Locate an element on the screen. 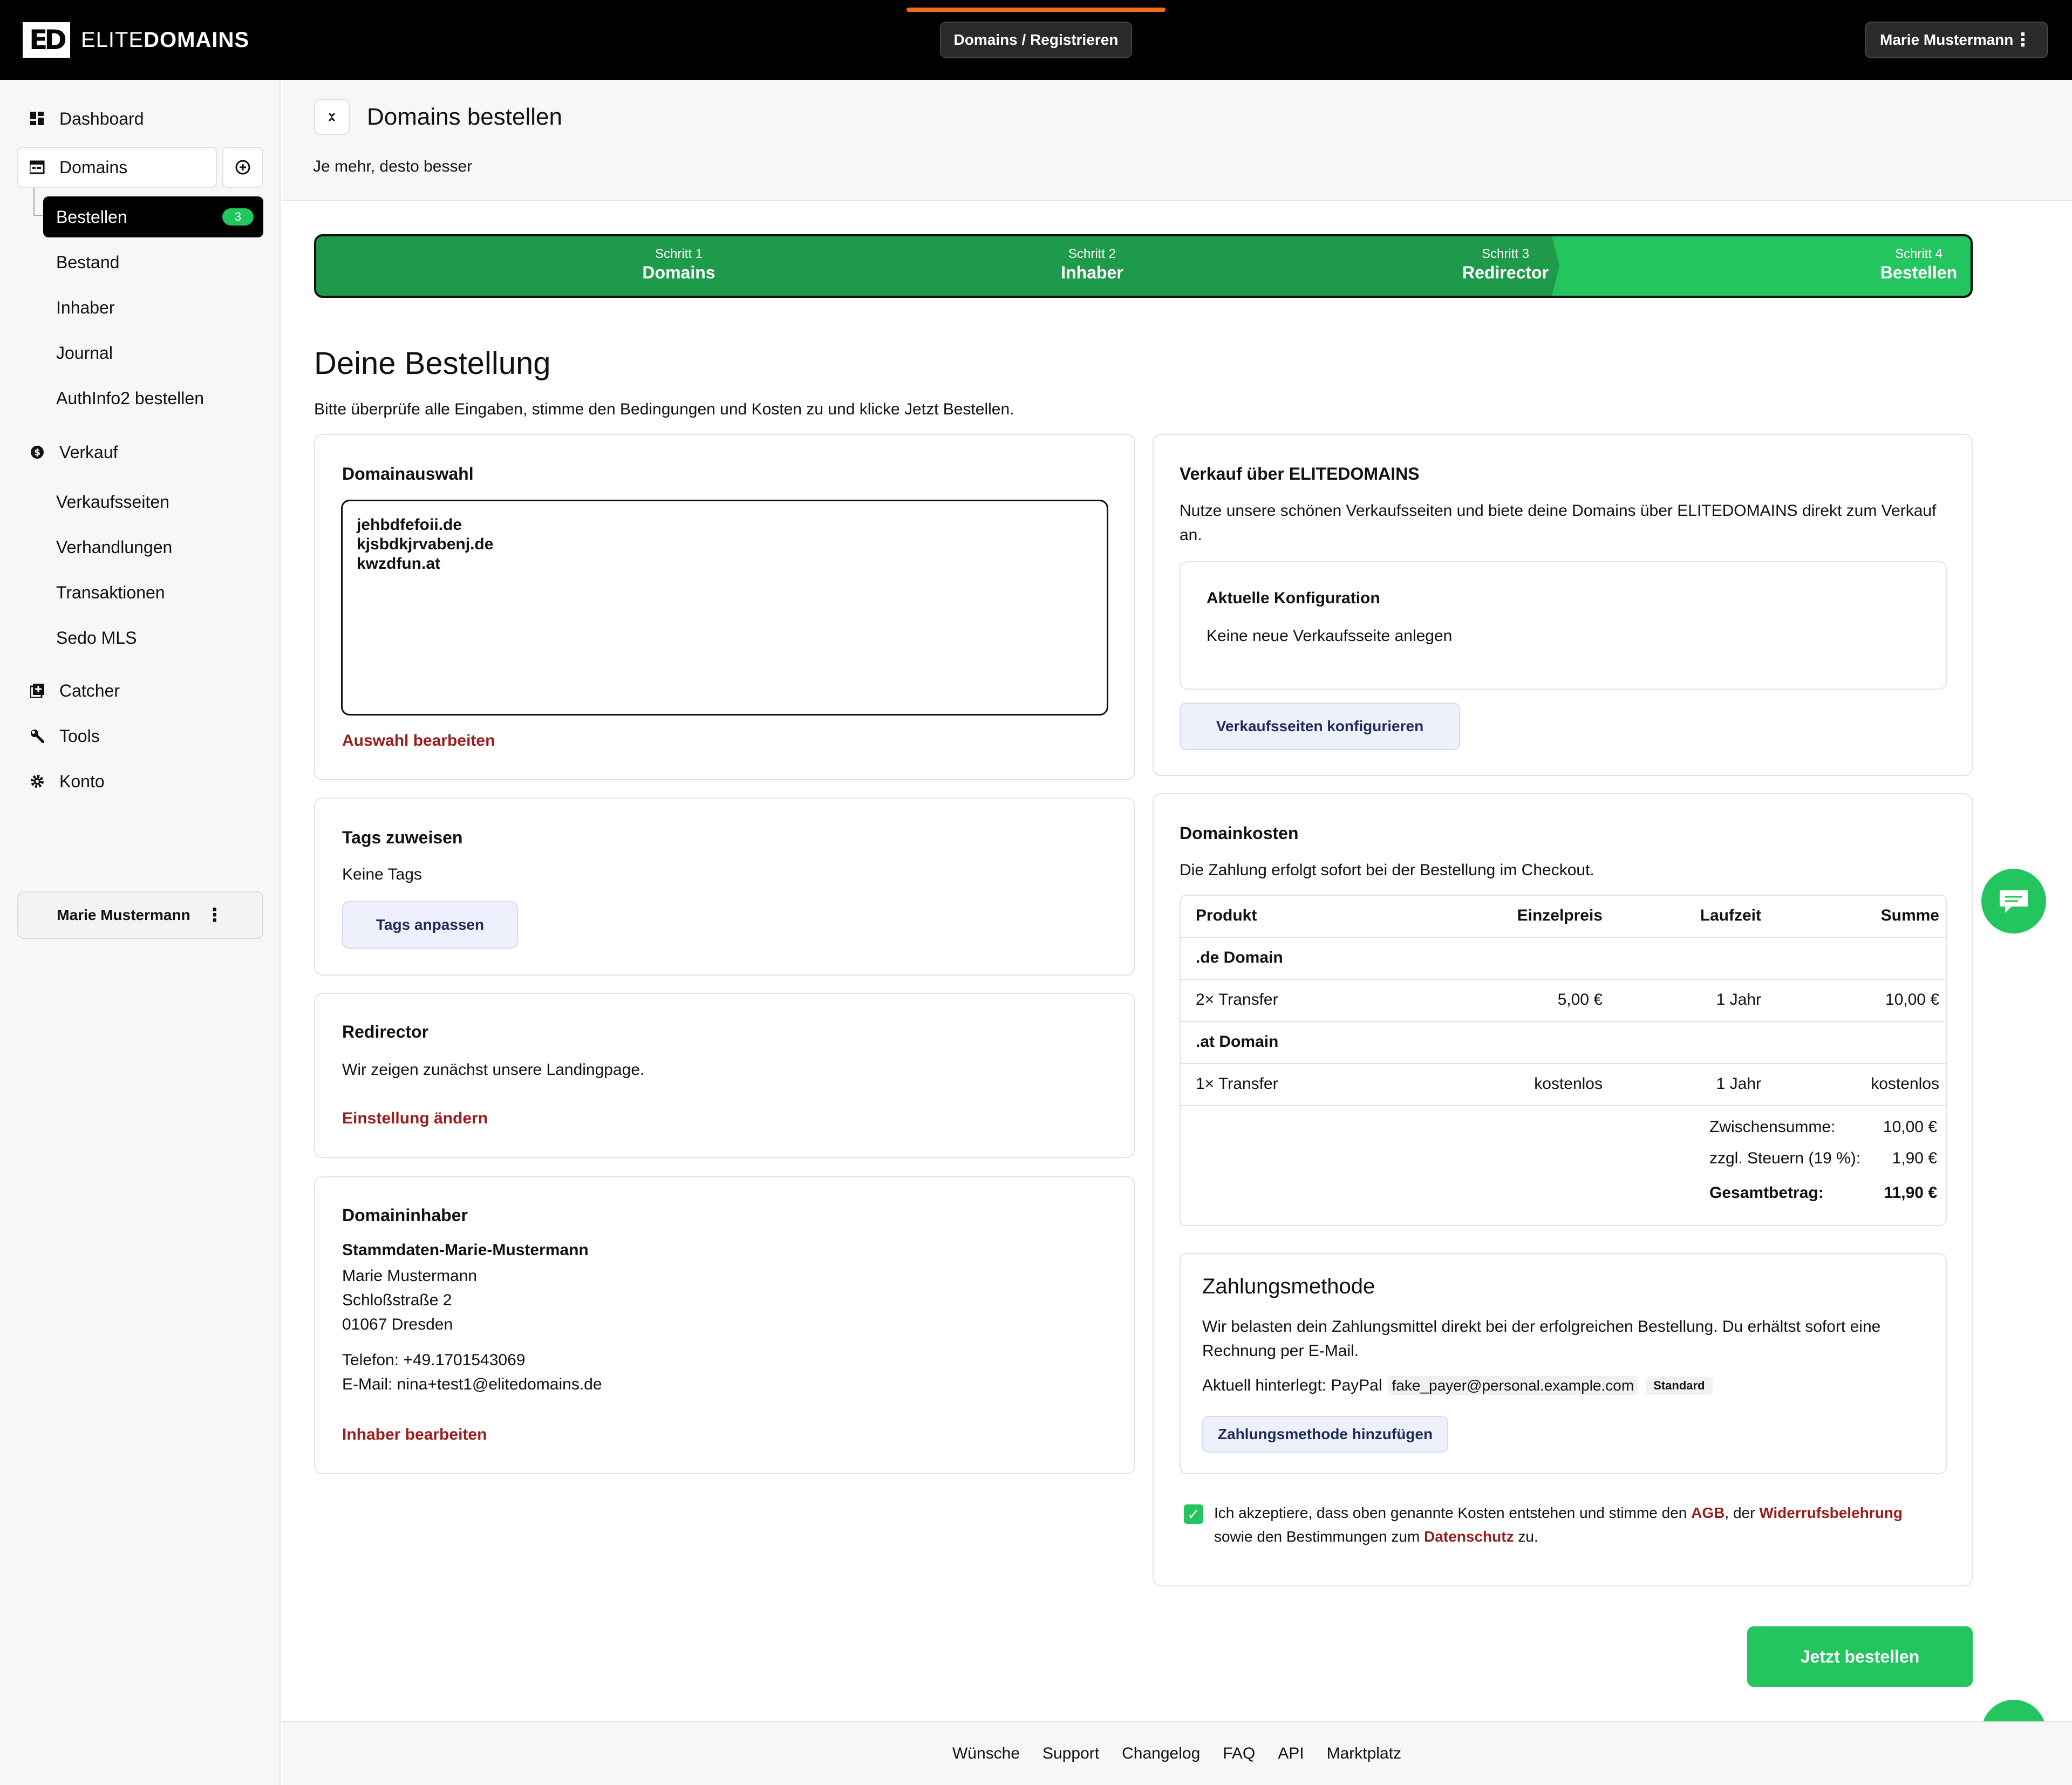  tags-card: Tags zuweisen Keine Tags Tags anpassen is located at coordinates (724, 887).